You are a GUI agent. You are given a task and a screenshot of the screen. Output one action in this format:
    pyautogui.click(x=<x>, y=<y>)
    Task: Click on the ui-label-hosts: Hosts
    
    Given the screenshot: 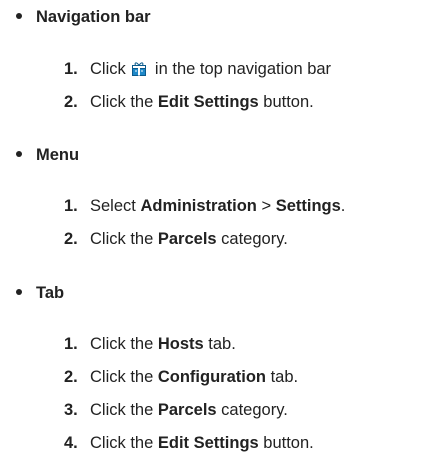 What is the action you would take?
    pyautogui.click(x=180, y=344)
    